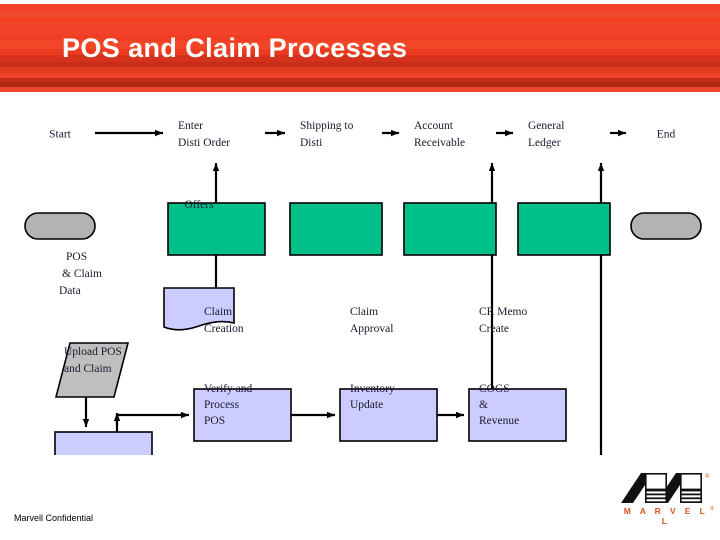  I want to click on marvell-m-icon: ®, so click(665, 488).